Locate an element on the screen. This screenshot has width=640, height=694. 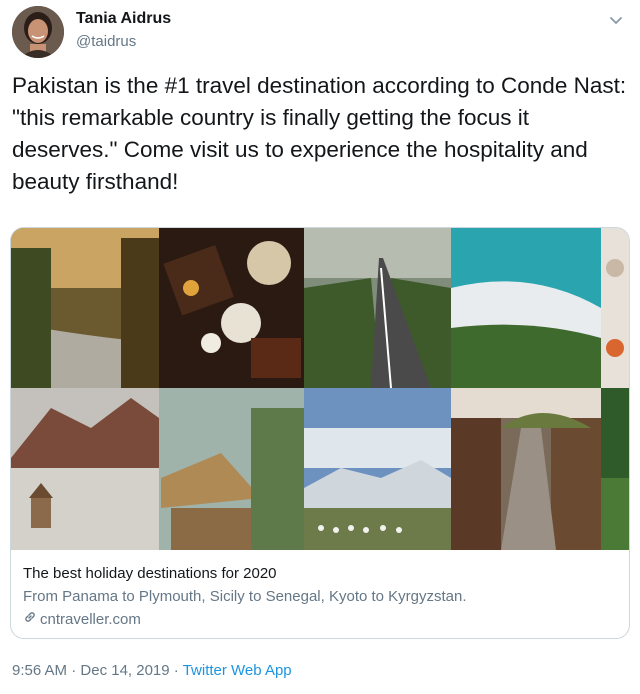
card-domain: cntraveller.com is located at coordinates (245, 619).